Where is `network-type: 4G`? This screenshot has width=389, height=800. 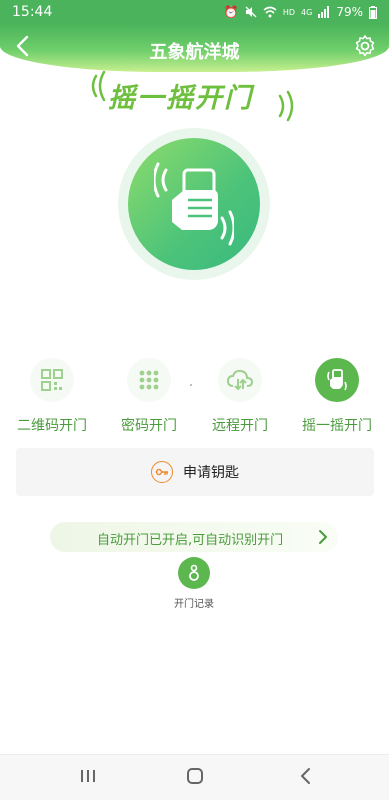
network-type: 4G is located at coordinates (307, 12).